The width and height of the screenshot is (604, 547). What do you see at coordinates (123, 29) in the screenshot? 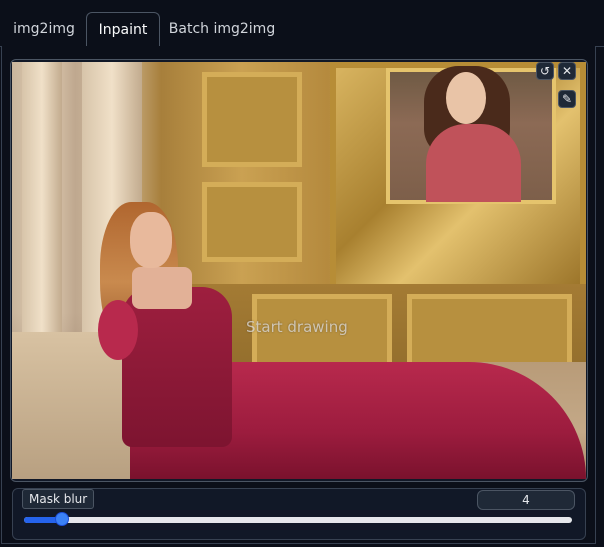
I see `tab-inpaint: Inpaint` at bounding box center [123, 29].